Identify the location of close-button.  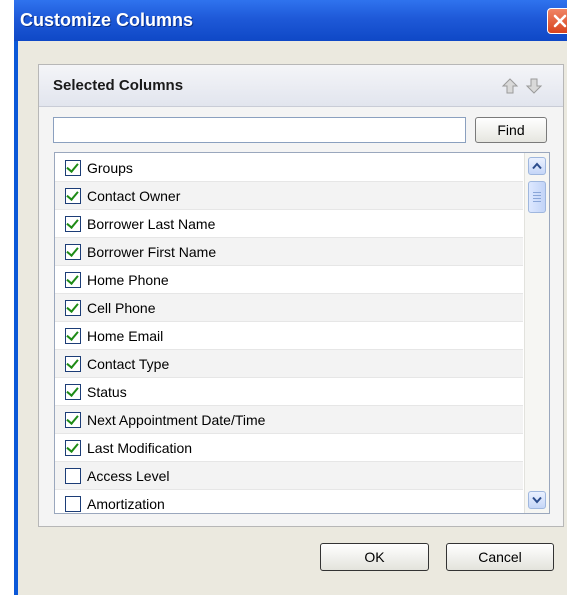
(557, 21).